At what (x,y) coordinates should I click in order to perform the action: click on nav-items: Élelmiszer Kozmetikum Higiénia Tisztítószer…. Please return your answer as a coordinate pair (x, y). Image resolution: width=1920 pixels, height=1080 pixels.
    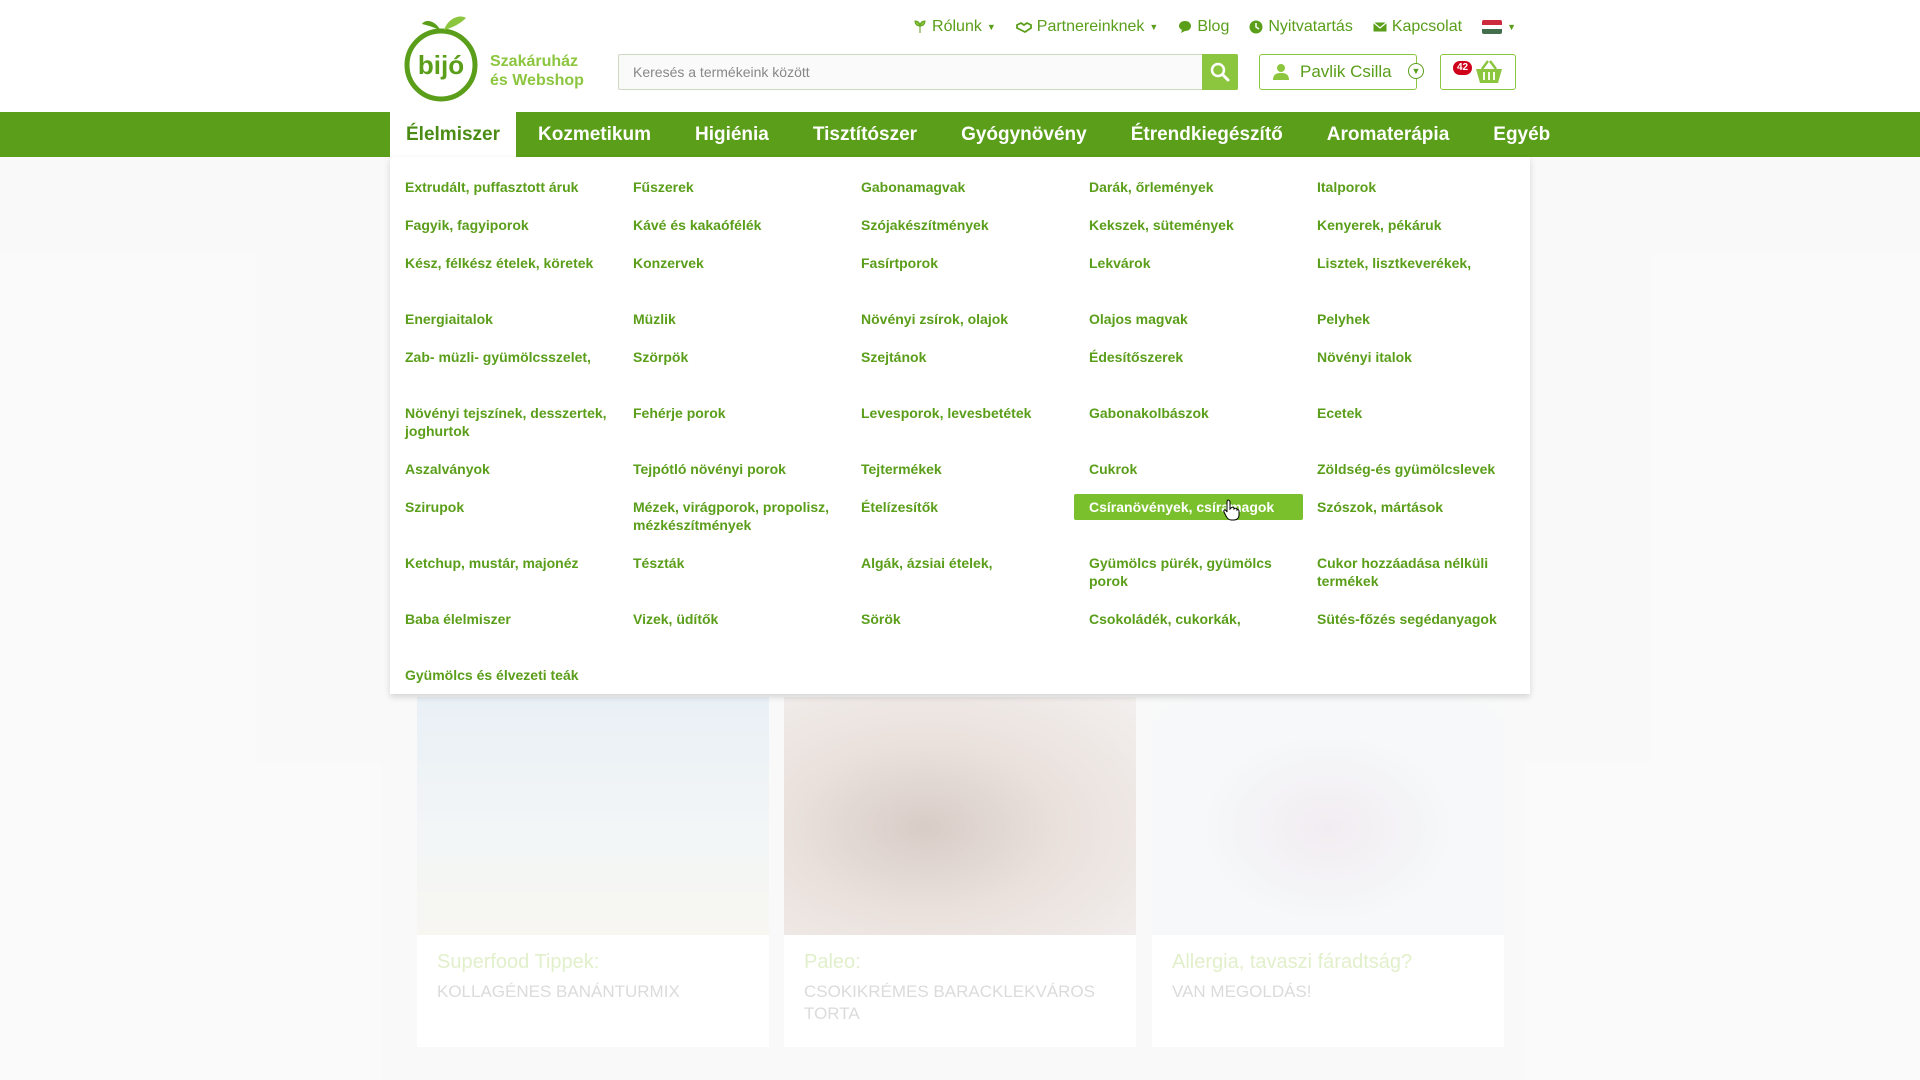
    Looking at the image, I should click on (981, 134).